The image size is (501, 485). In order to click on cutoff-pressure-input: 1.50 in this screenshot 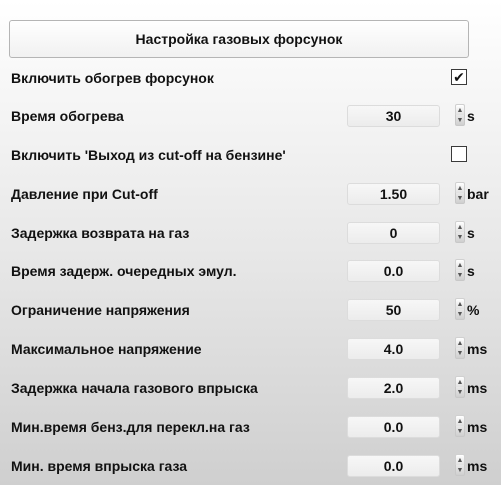, I will do `click(393, 194)`.